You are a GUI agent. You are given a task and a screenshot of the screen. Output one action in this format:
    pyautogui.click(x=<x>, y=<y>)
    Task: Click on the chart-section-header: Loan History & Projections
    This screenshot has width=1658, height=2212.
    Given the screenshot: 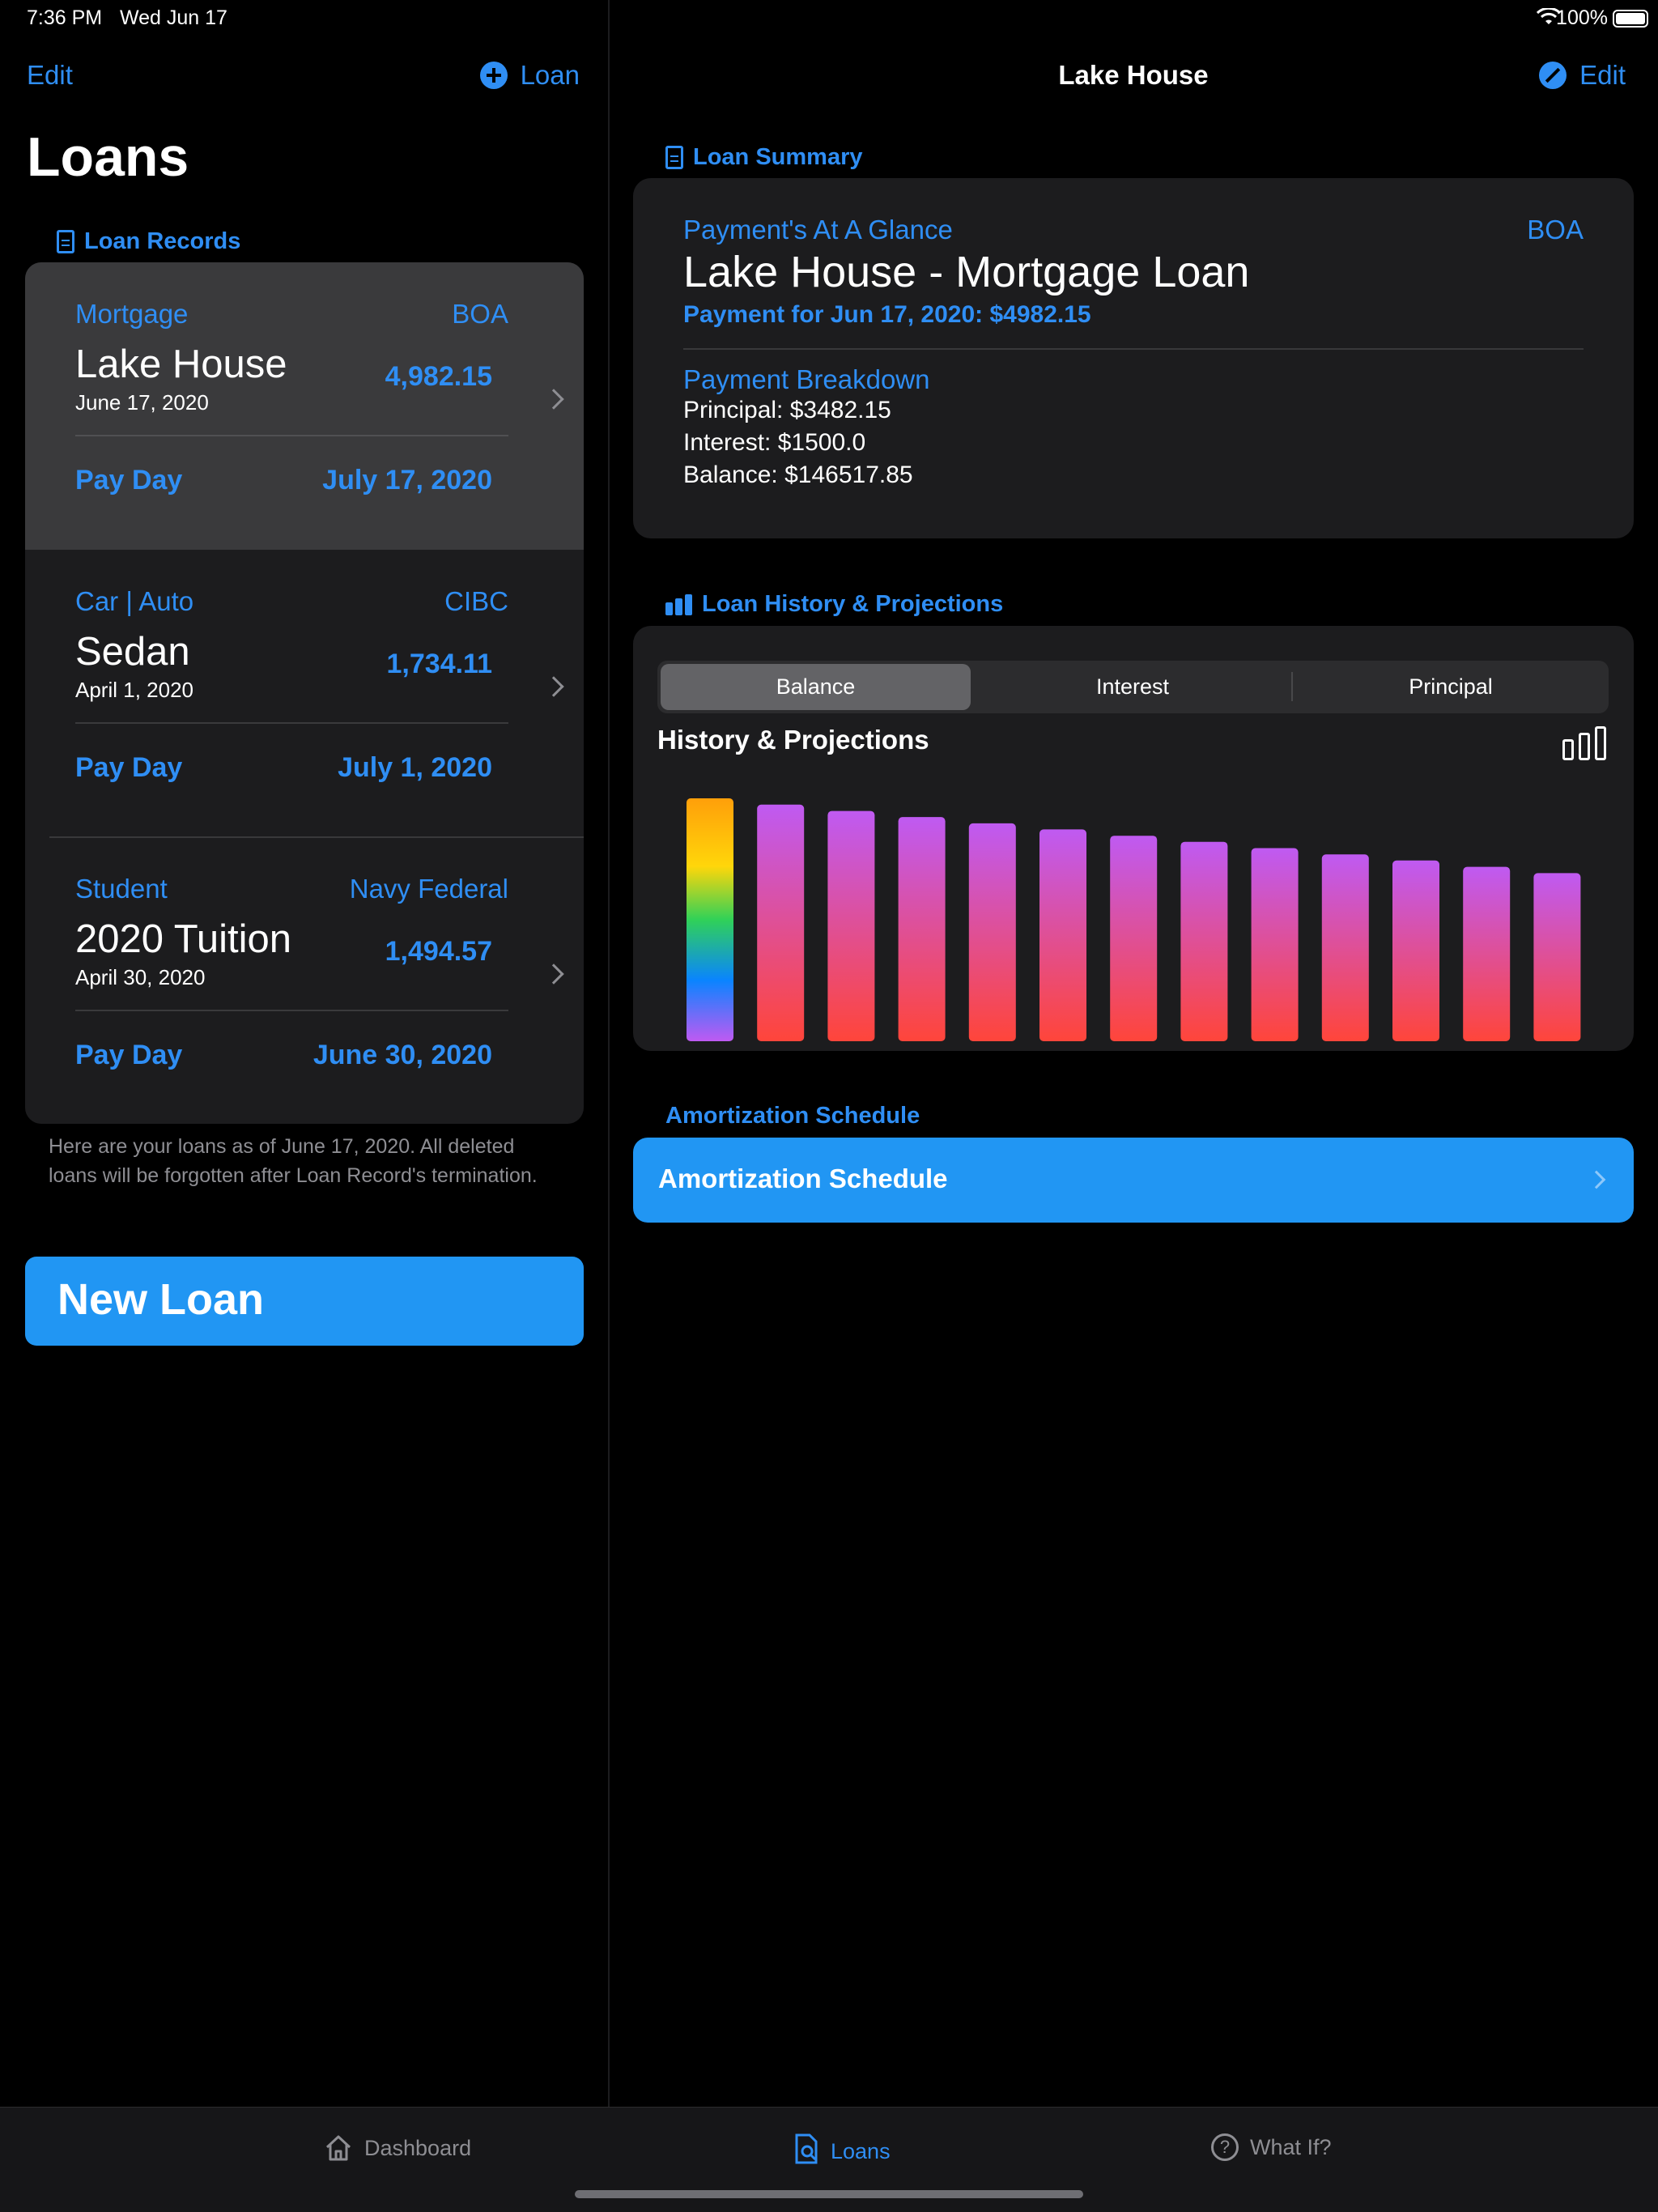 What is the action you would take?
    pyautogui.click(x=834, y=605)
    